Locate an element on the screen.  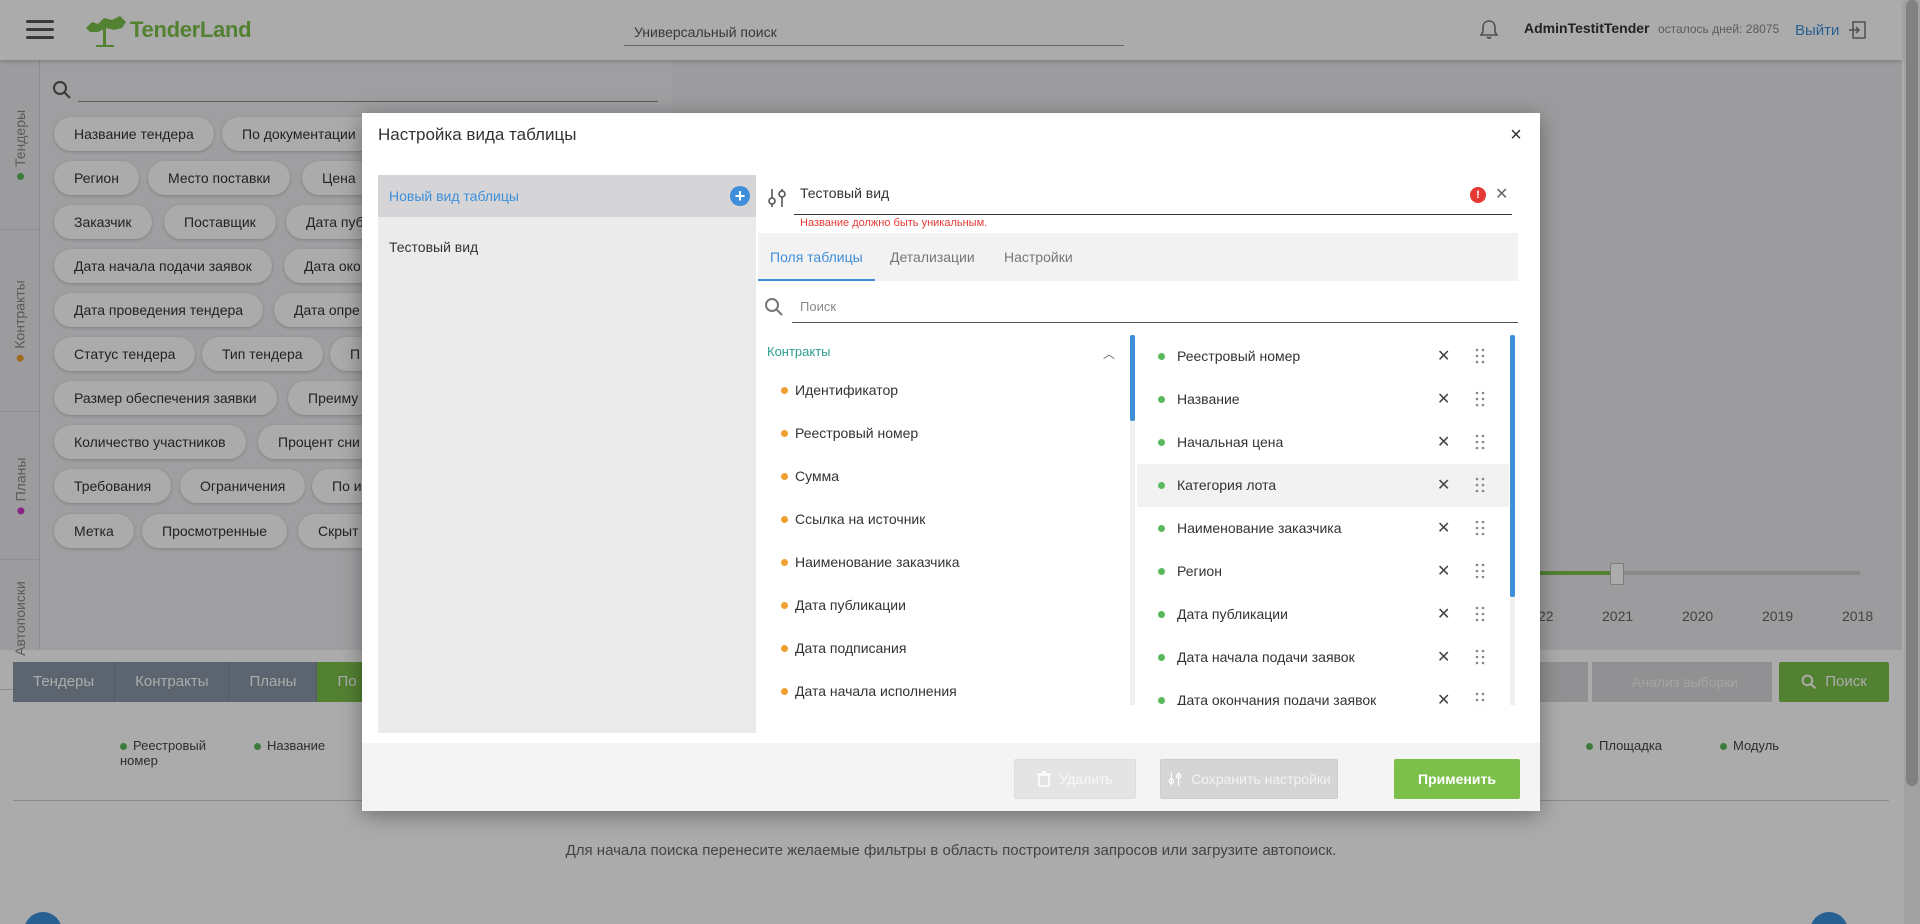
selected-field: Дата начала подачи заявок ✕ is located at coordinates (1323, 657).